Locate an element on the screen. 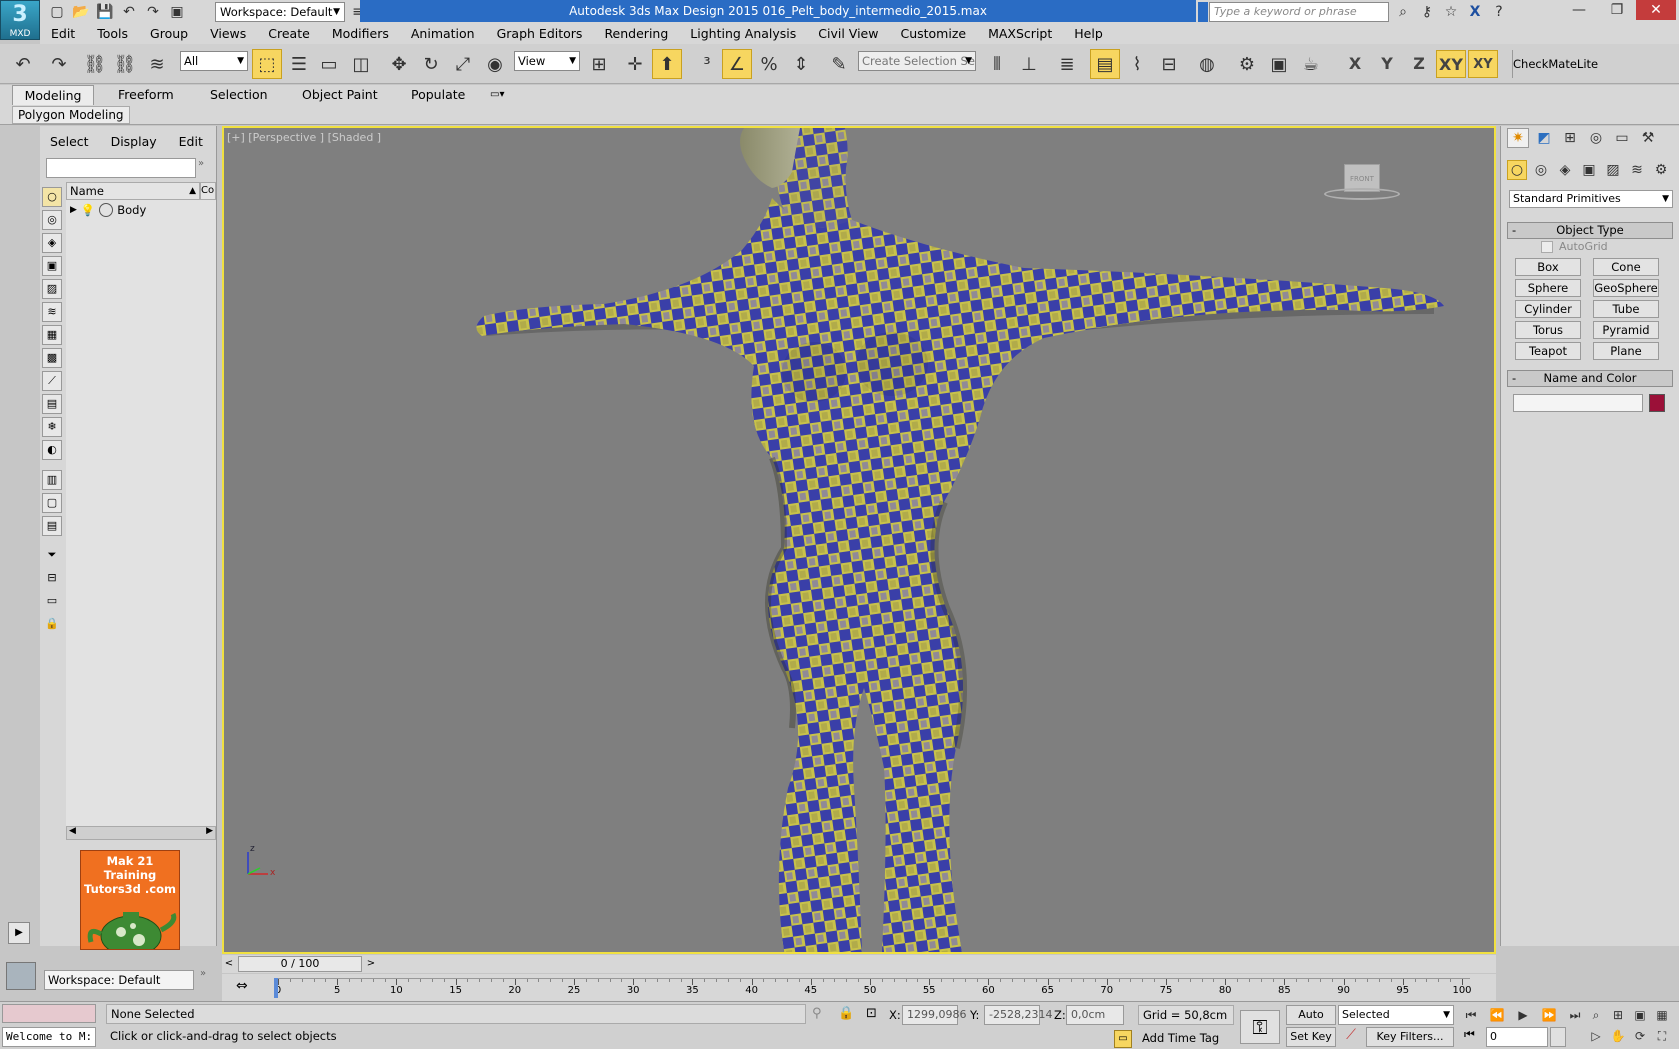 The height and width of the screenshot is (1049, 1679). field-of-view-icon: ▷ is located at coordinates (1596, 1036).